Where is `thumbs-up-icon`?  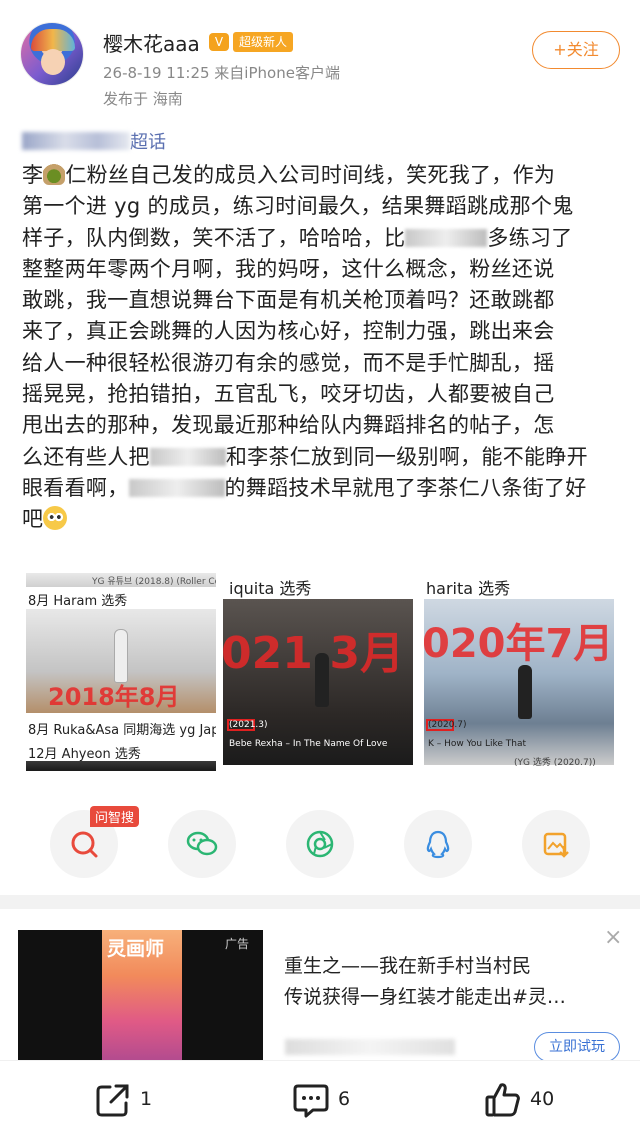 thumbs-up-icon is located at coordinates (502, 1100).